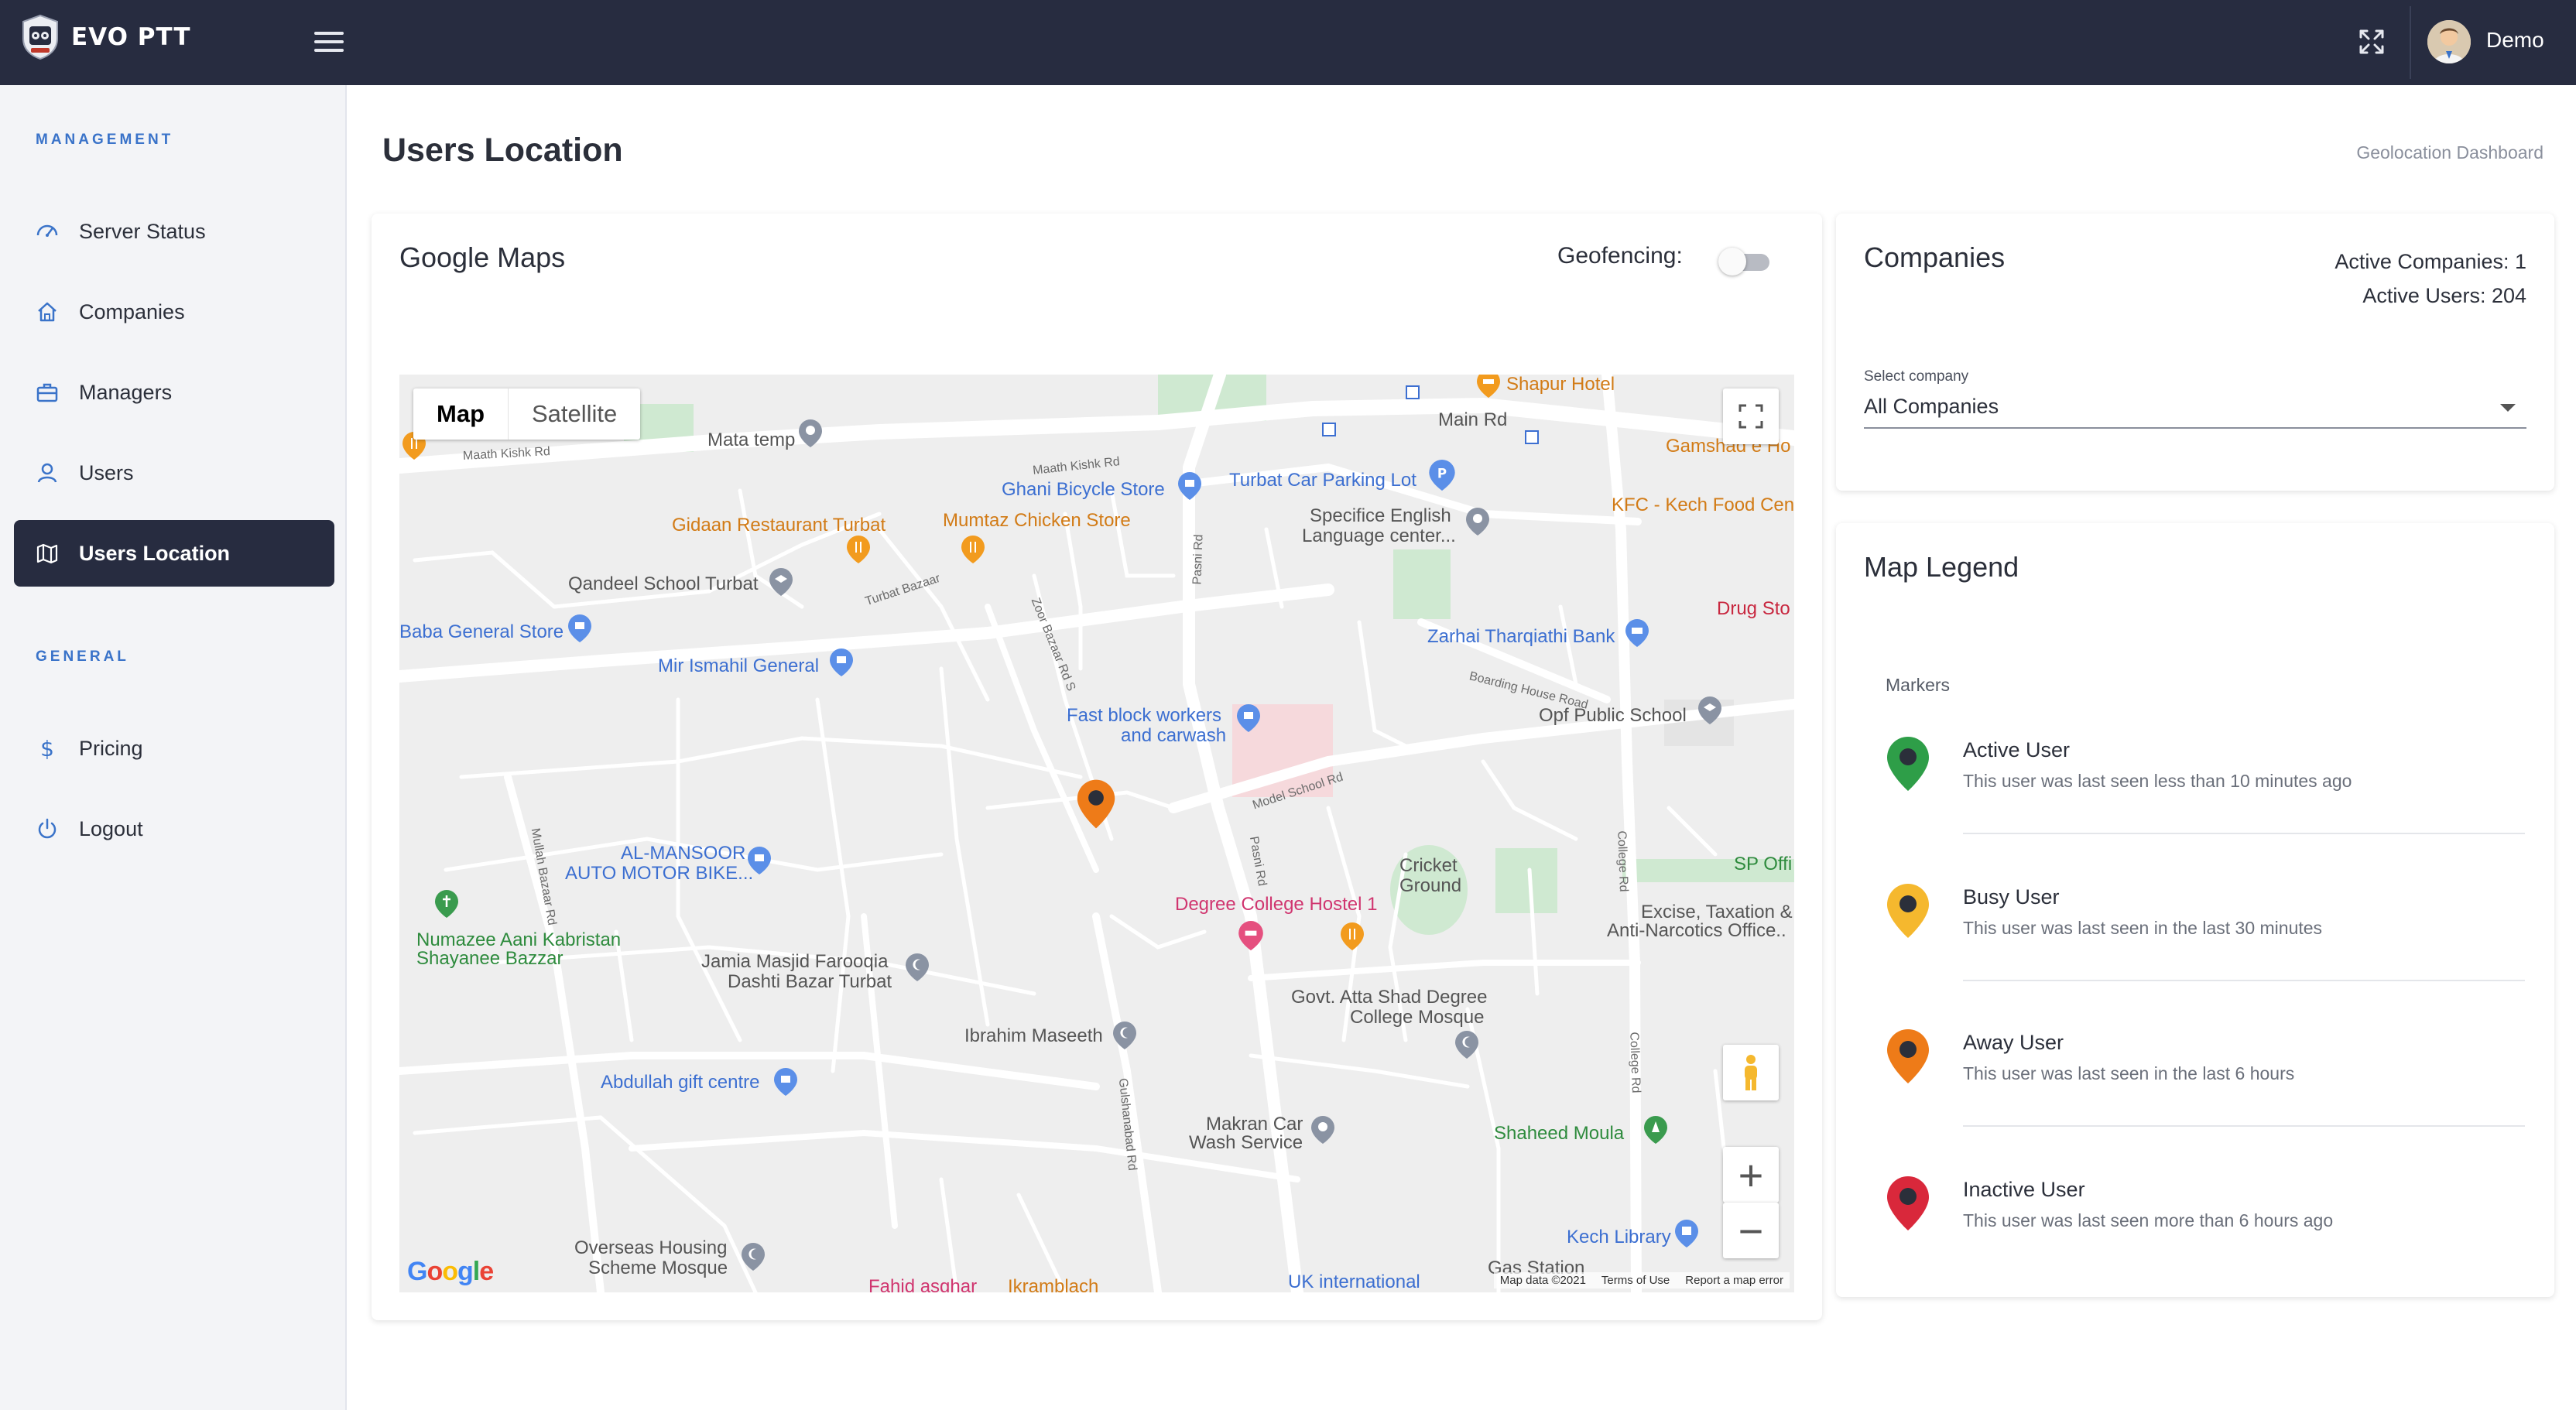  I want to click on map-place: Dashti Bazar Turbat, so click(810, 981).